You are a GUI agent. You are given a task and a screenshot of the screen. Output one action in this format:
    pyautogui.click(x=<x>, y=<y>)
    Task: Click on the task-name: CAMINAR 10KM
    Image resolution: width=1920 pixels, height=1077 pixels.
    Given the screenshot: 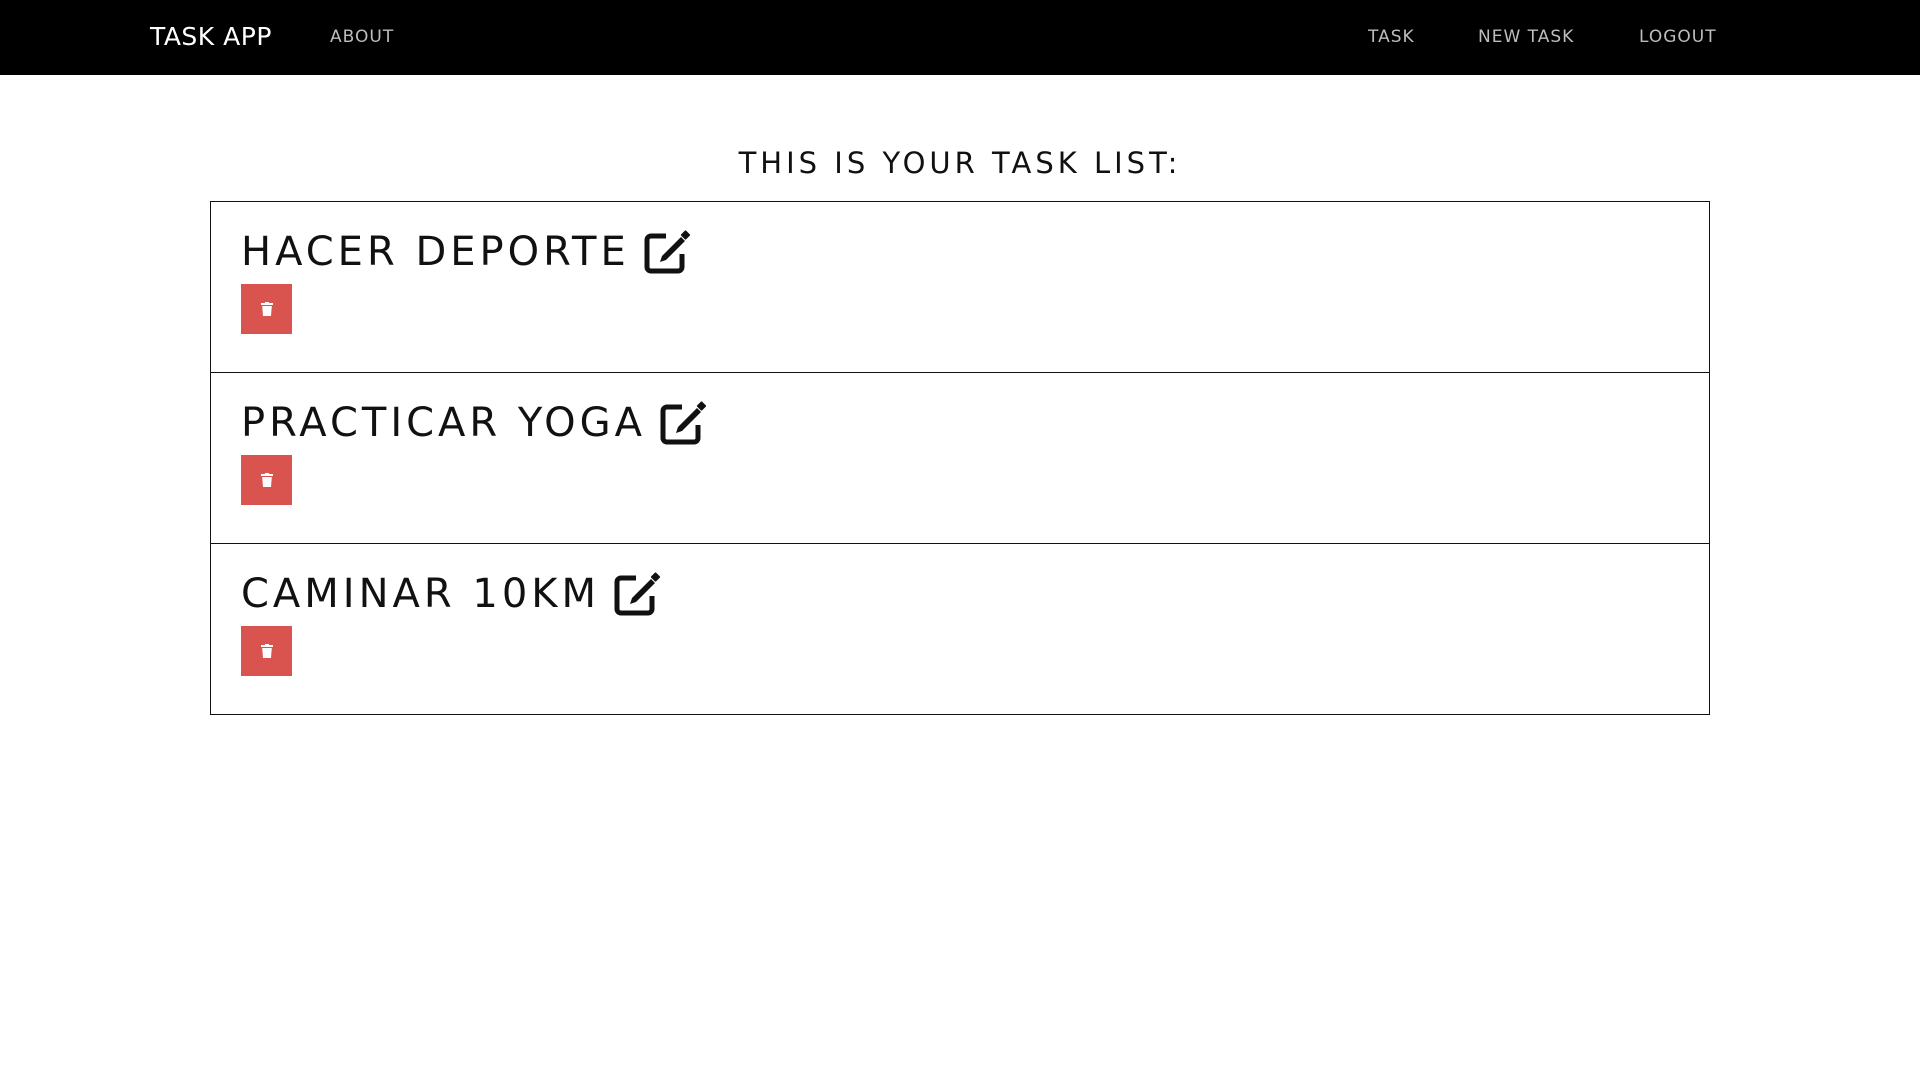 What is the action you would take?
    pyautogui.click(x=421, y=594)
    